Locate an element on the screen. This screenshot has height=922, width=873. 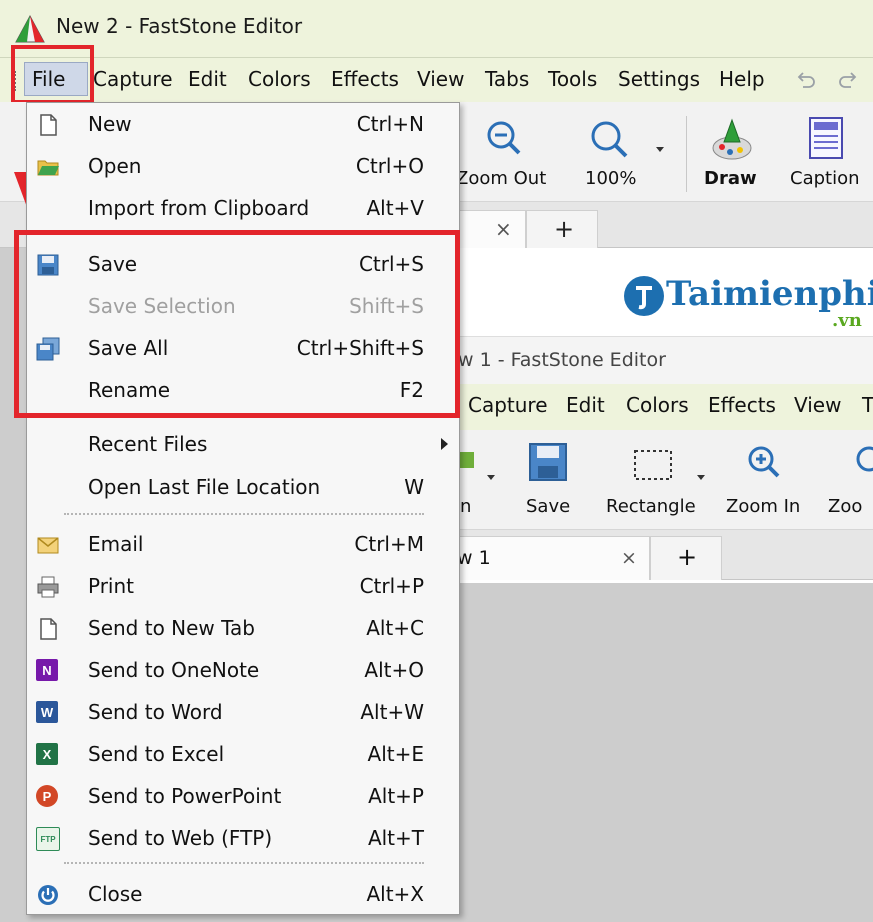
zoom-dropdown-icon is located at coordinates (660, 150).